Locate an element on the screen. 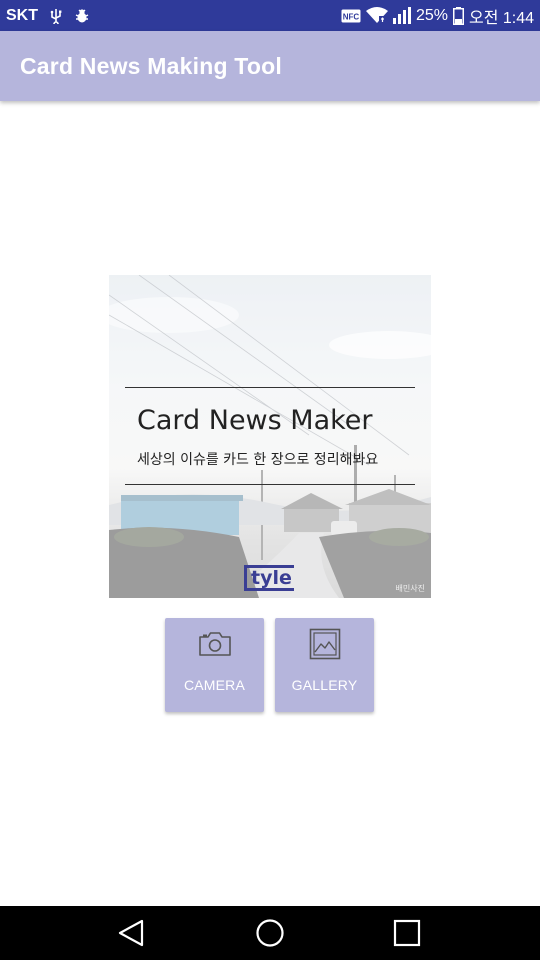  svg-text: NFC is located at coordinates (351, 16).